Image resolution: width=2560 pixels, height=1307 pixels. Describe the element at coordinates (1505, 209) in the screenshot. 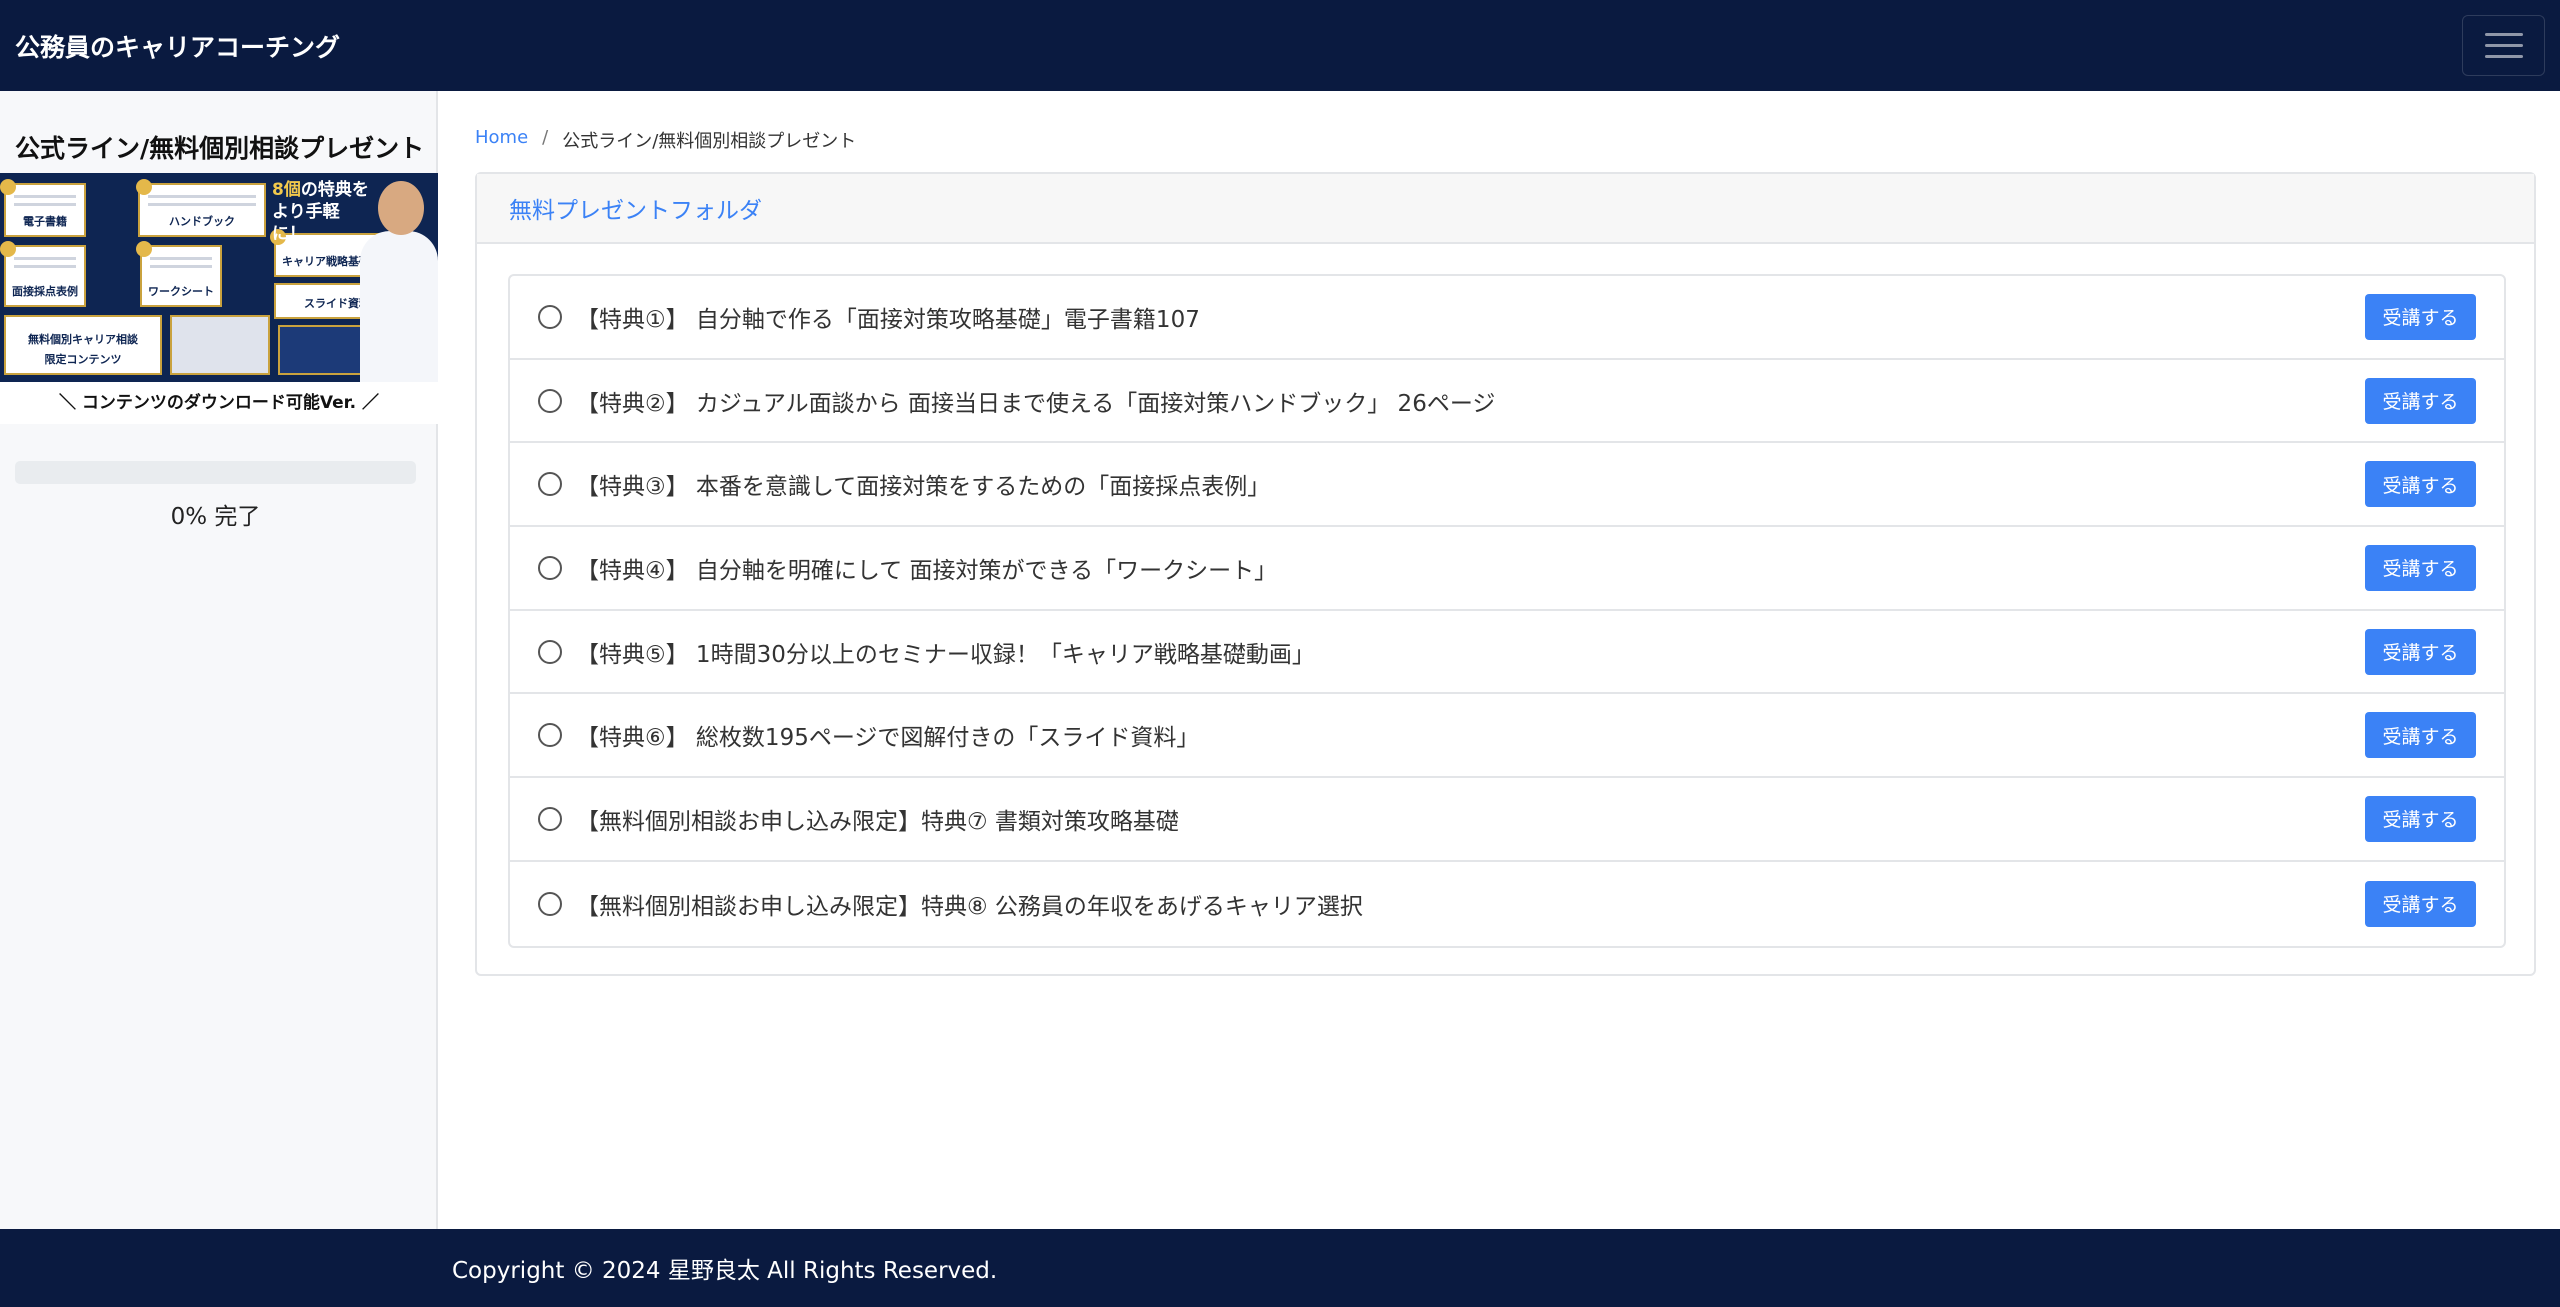

I see `folder-title: 無料プレゼントフォルダ` at that location.